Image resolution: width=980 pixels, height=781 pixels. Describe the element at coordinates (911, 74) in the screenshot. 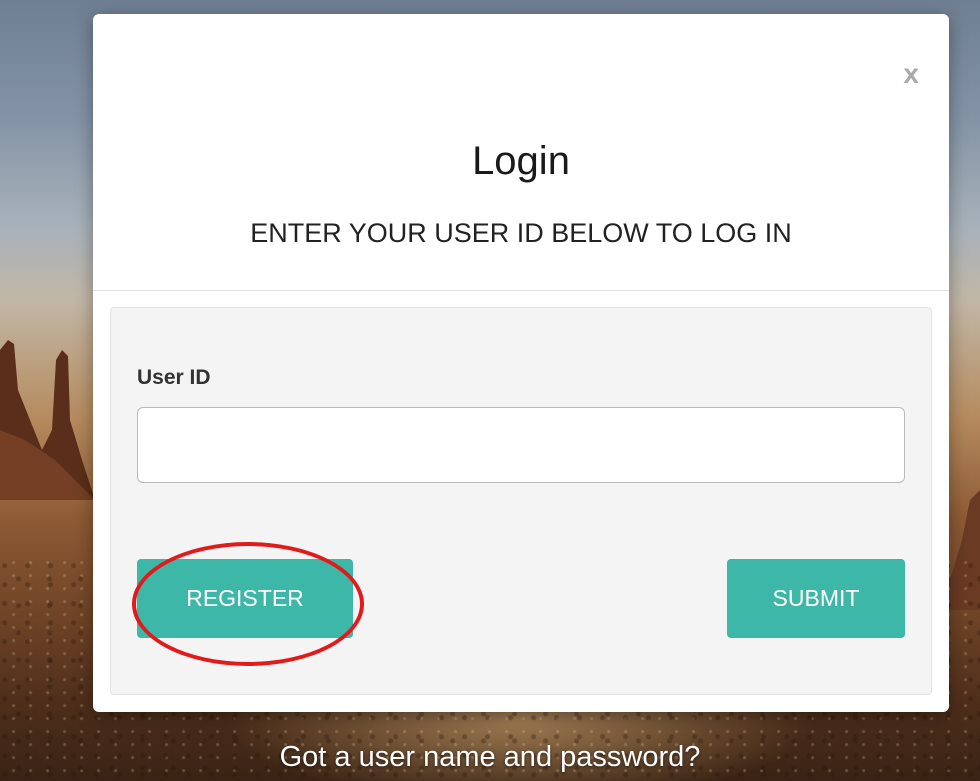

I see `close-button: x` at that location.